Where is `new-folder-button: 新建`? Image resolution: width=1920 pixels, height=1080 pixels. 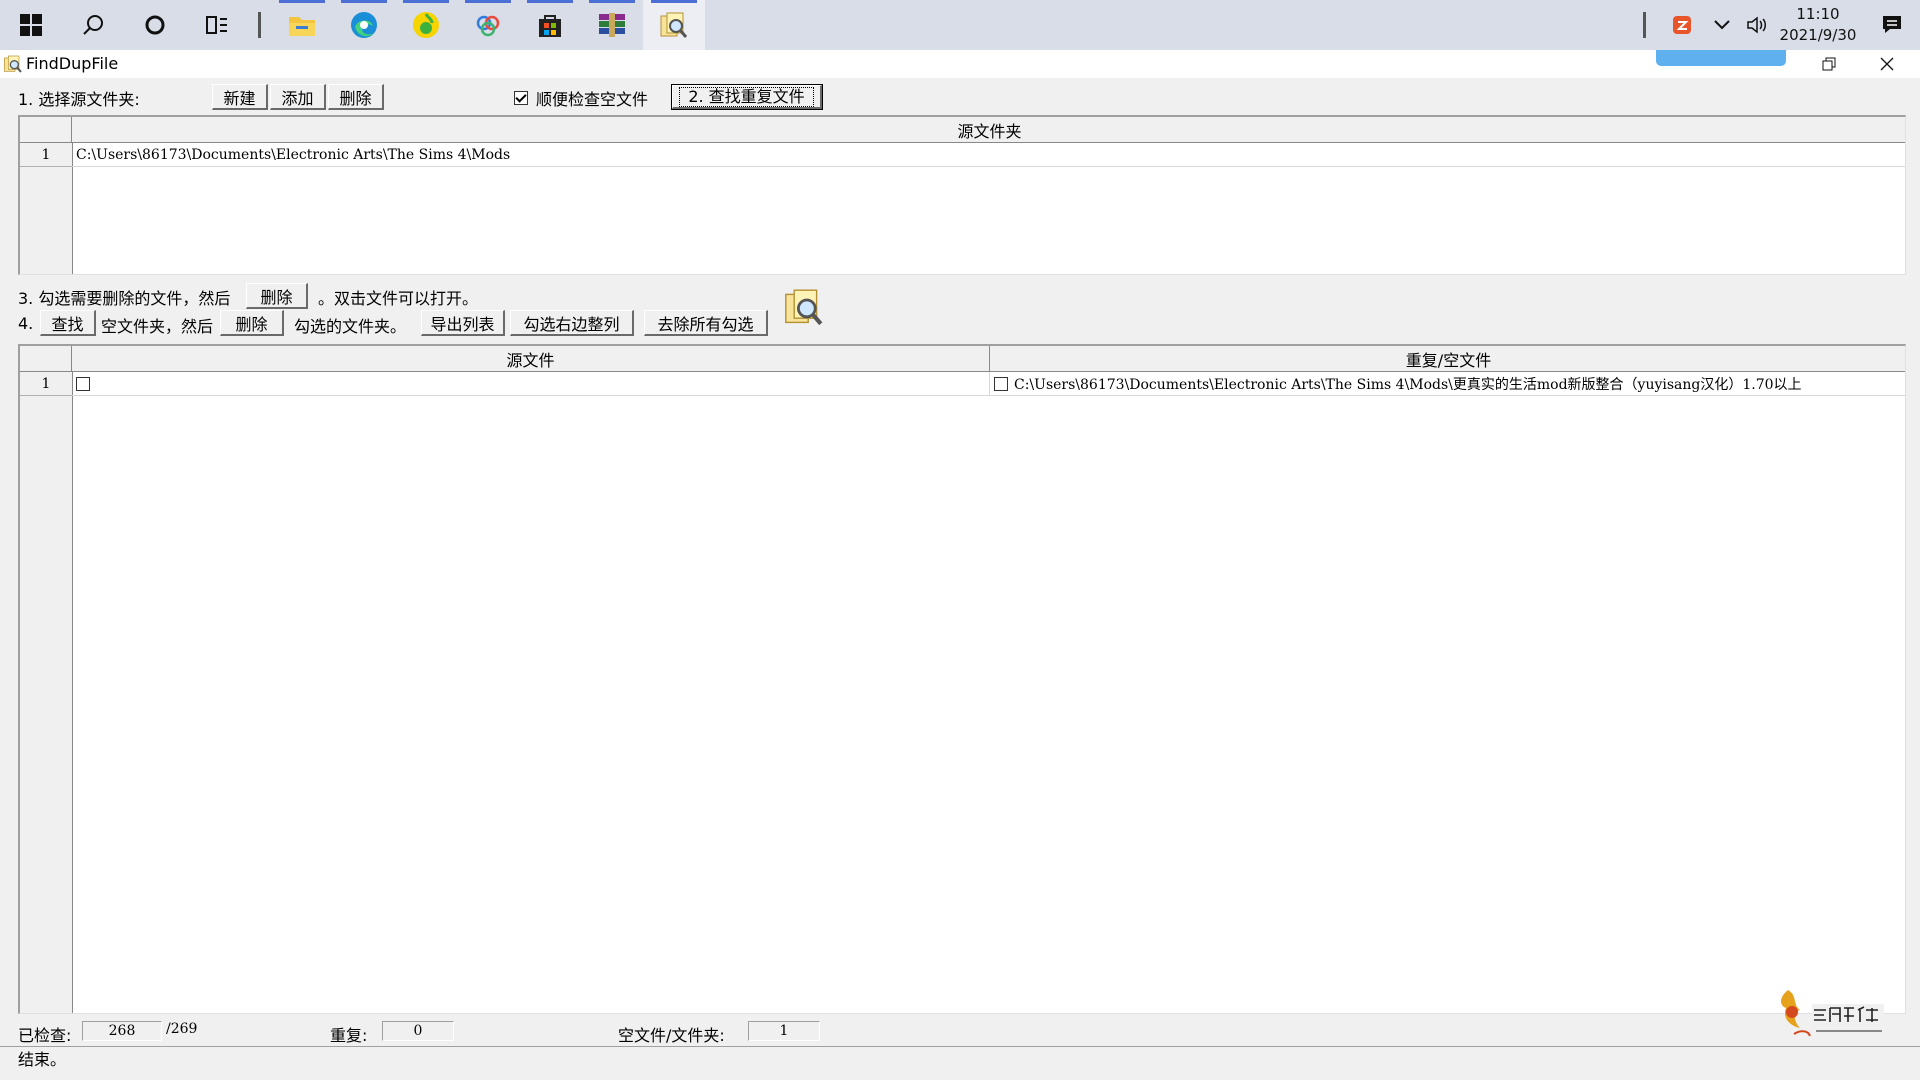 new-folder-button: 新建 is located at coordinates (240, 97).